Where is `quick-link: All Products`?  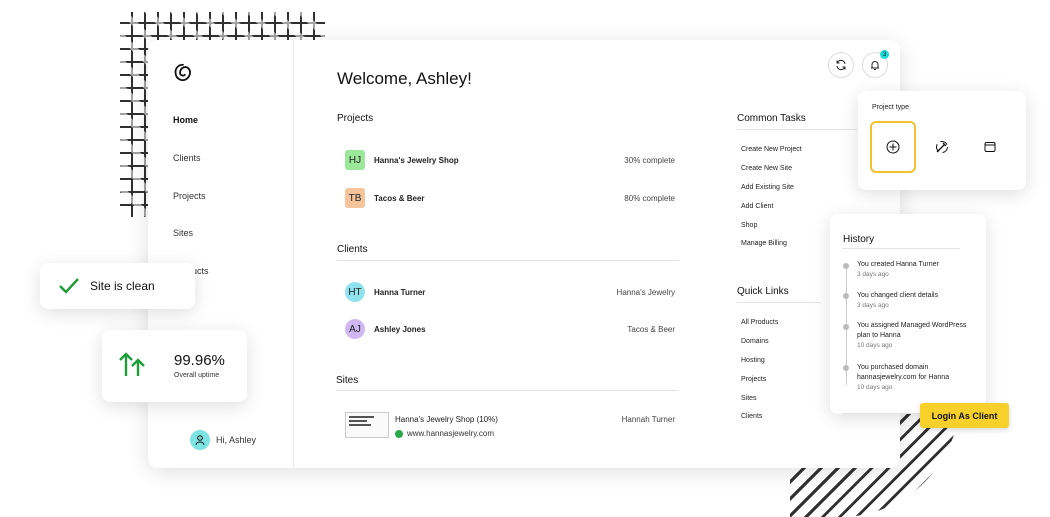 quick-link: All Products is located at coordinates (759, 322).